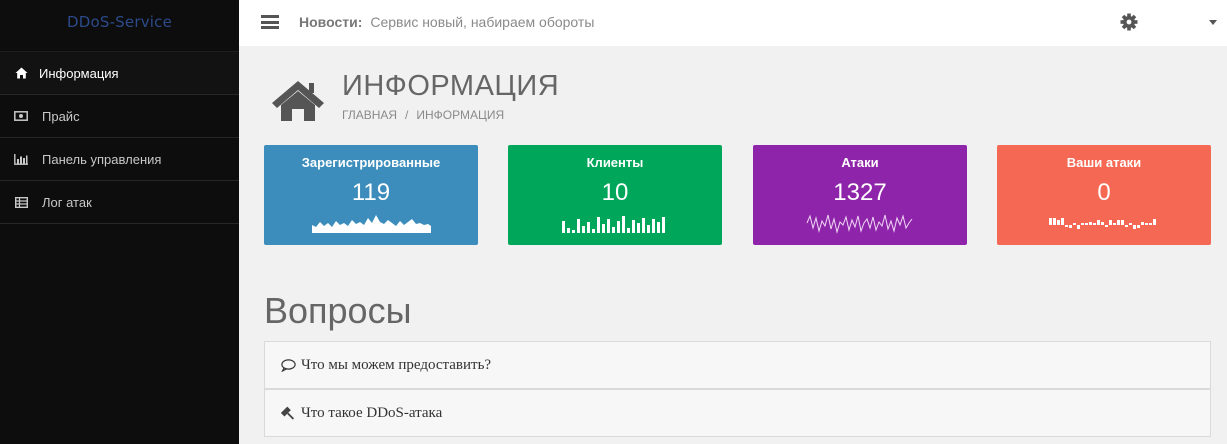 This screenshot has height=444, width=1227. Describe the element at coordinates (369, 115) in the screenshot. I see `breadcrumb-home-link: ГЛАВНАЯ` at that location.